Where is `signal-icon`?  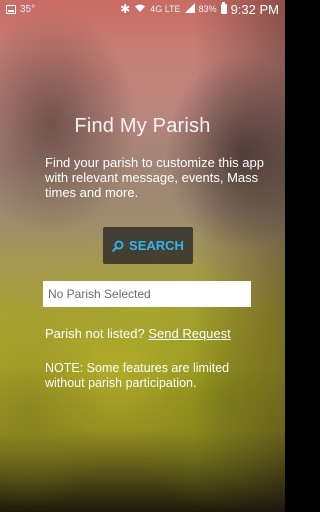
signal-icon is located at coordinates (189, 9).